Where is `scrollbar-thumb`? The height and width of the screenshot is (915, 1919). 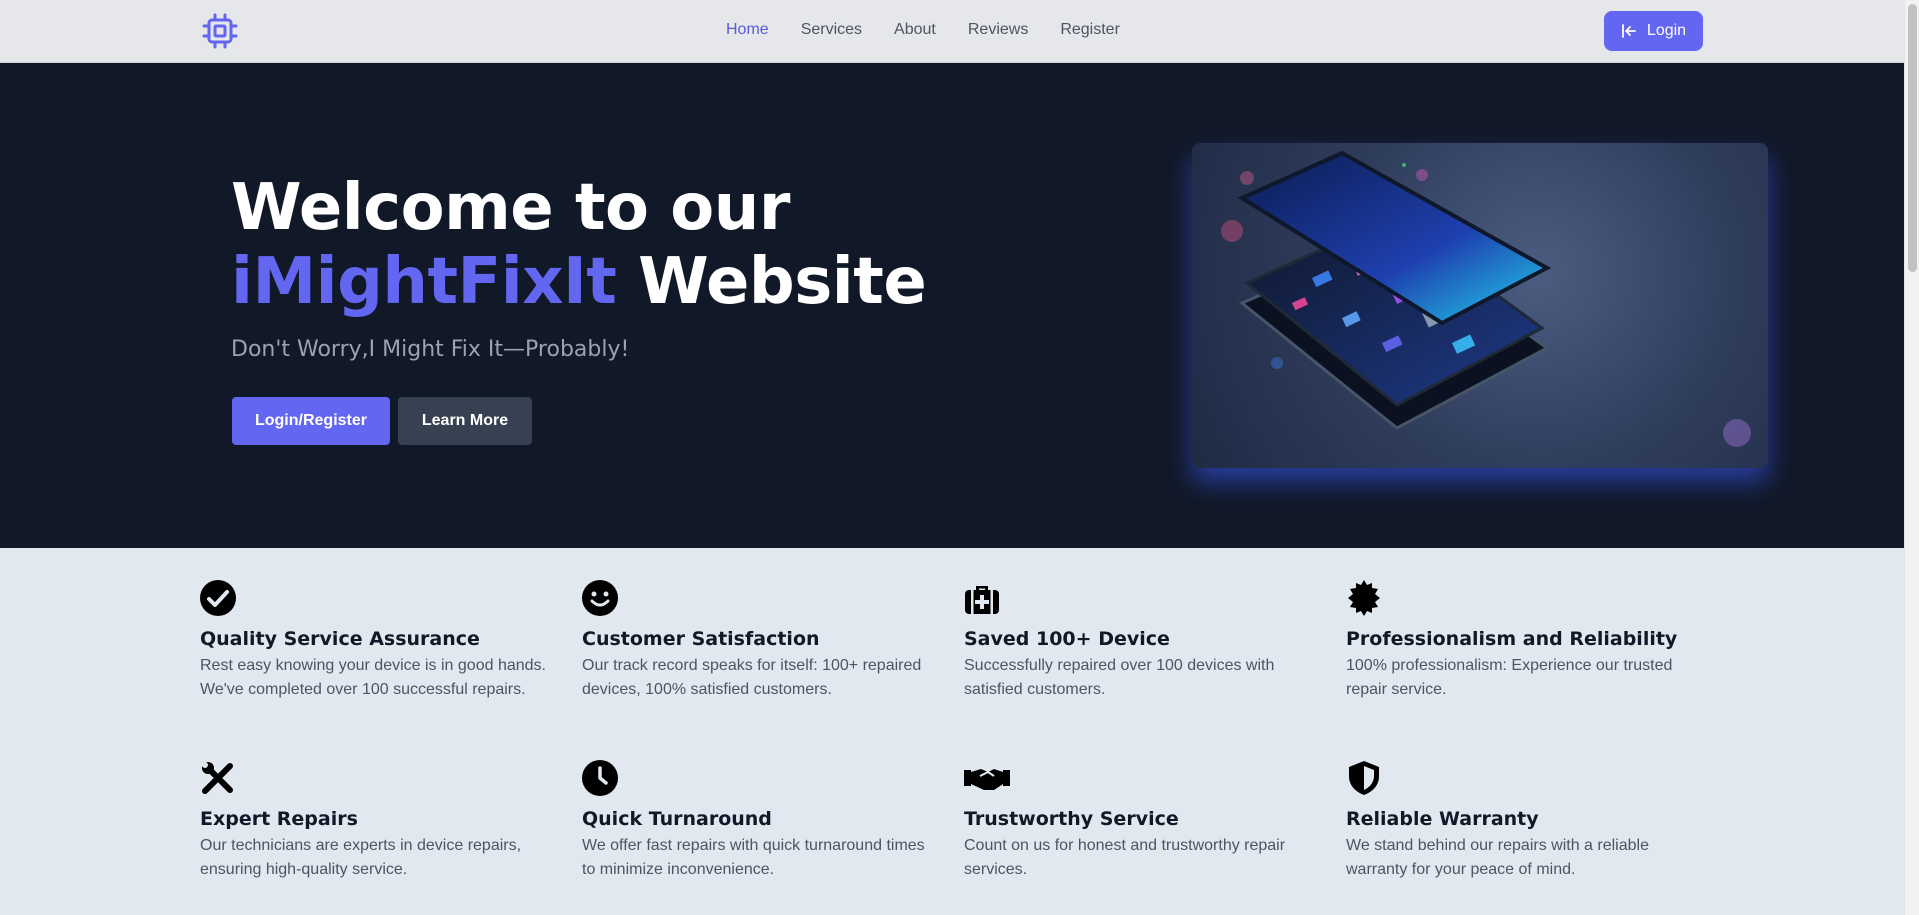 scrollbar-thumb is located at coordinates (1912, 138).